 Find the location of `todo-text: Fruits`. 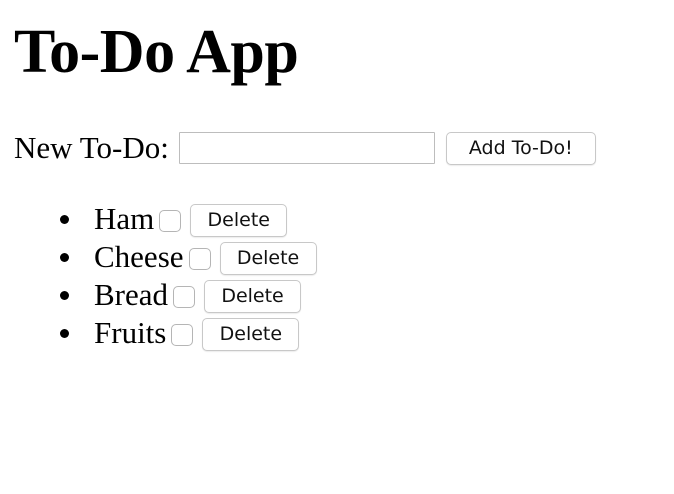

todo-text: Fruits is located at coordinates (130, 332).